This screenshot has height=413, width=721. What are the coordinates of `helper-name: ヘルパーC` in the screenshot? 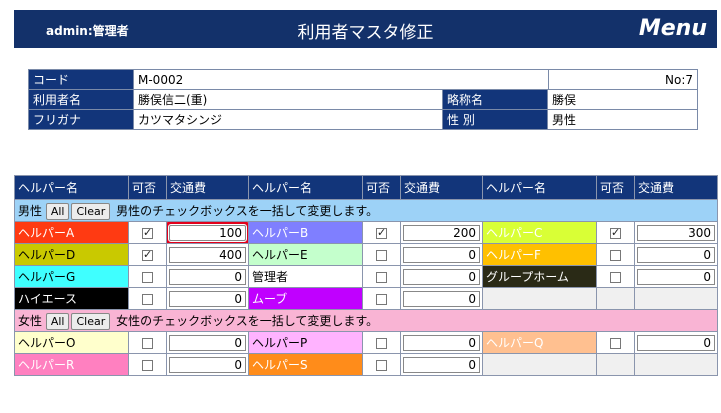 It's located at (539, 232).